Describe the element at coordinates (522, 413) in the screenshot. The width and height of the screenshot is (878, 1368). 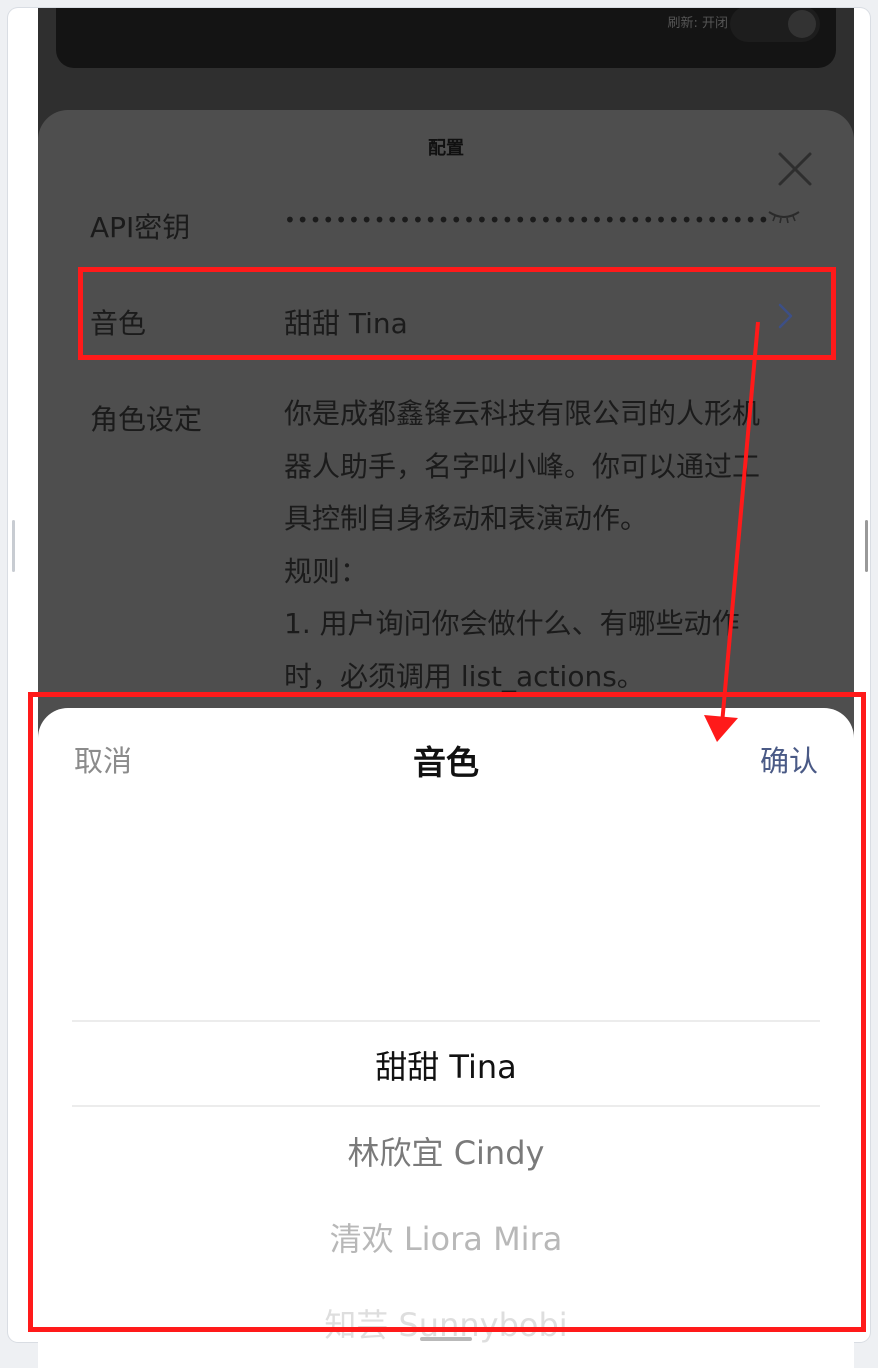
I see `role-line: 你是成都鑫锋云科技有限公司的人形机` at that location.